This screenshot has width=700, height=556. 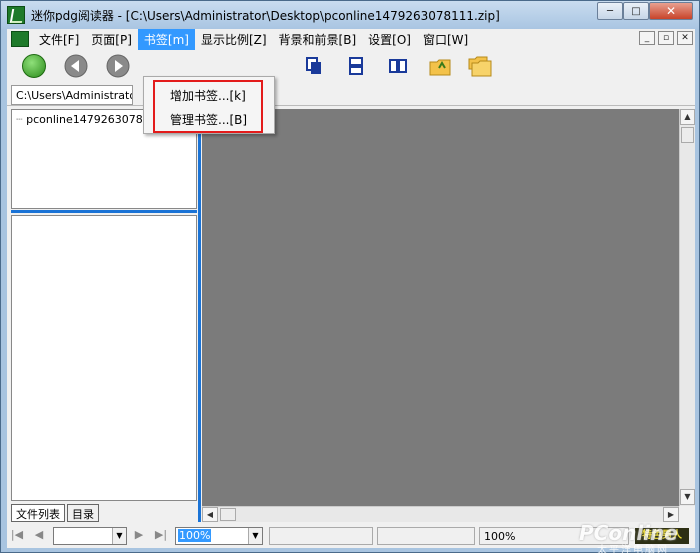 What do you see at coordinates (351, 94) in the screenshot?
I see `path-bar: C:\Users\Administrator\` at bounding box center [351, 94].